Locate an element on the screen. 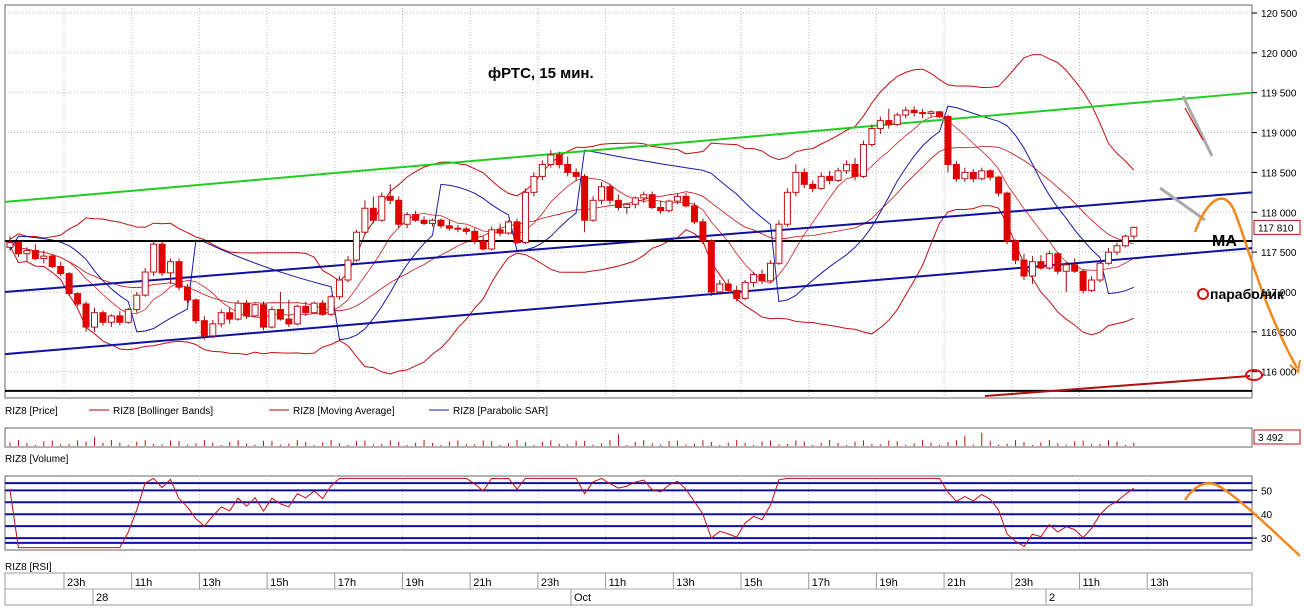  price-tick-label: 119 500 is located at coordinates (1279, 94).